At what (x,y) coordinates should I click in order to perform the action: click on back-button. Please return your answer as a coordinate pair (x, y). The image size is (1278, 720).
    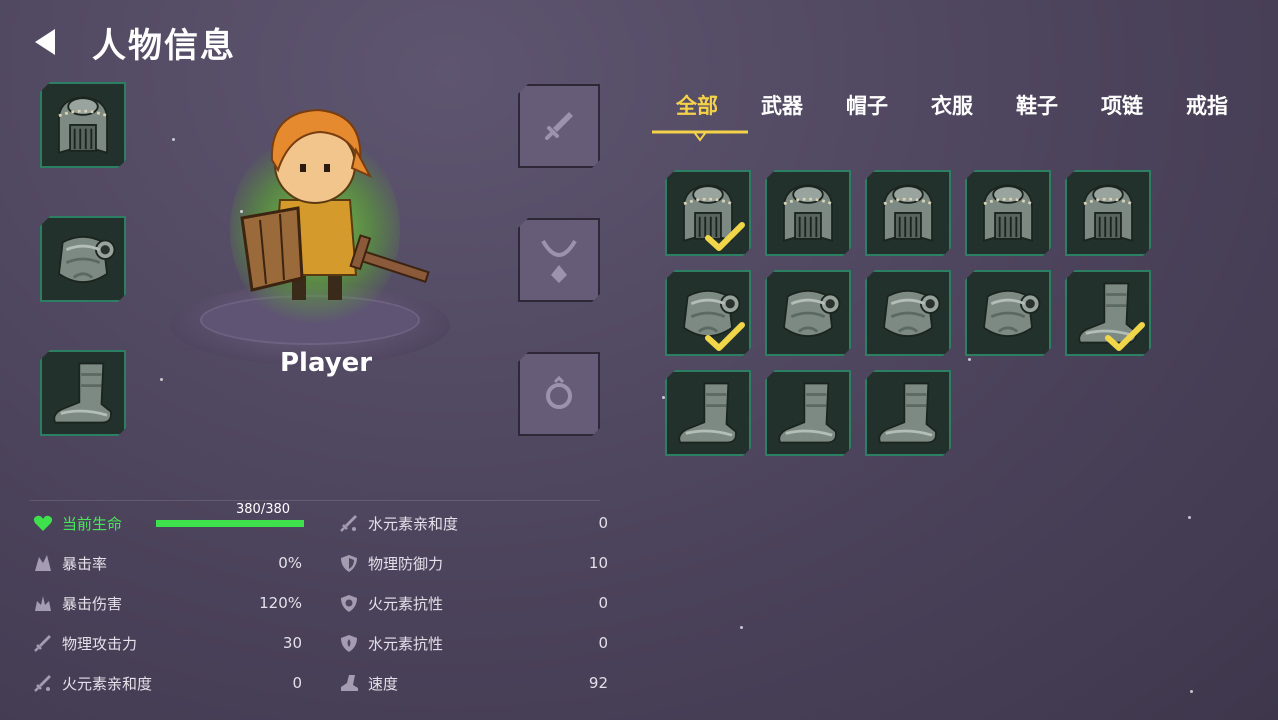
    Looking at the image, I should click on (44, 42).